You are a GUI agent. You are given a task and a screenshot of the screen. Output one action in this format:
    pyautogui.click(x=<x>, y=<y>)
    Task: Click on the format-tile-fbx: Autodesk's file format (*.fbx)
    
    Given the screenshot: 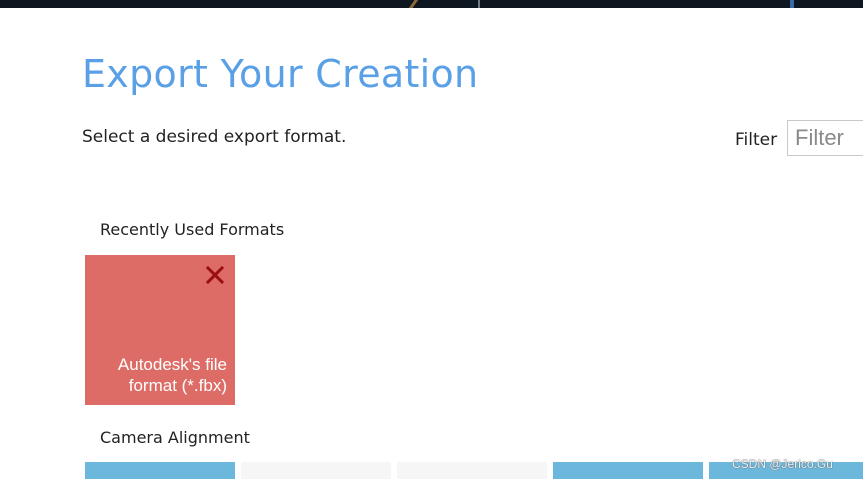 What is the action you would take?
    pyautogui.click(x=160, y=330)
    